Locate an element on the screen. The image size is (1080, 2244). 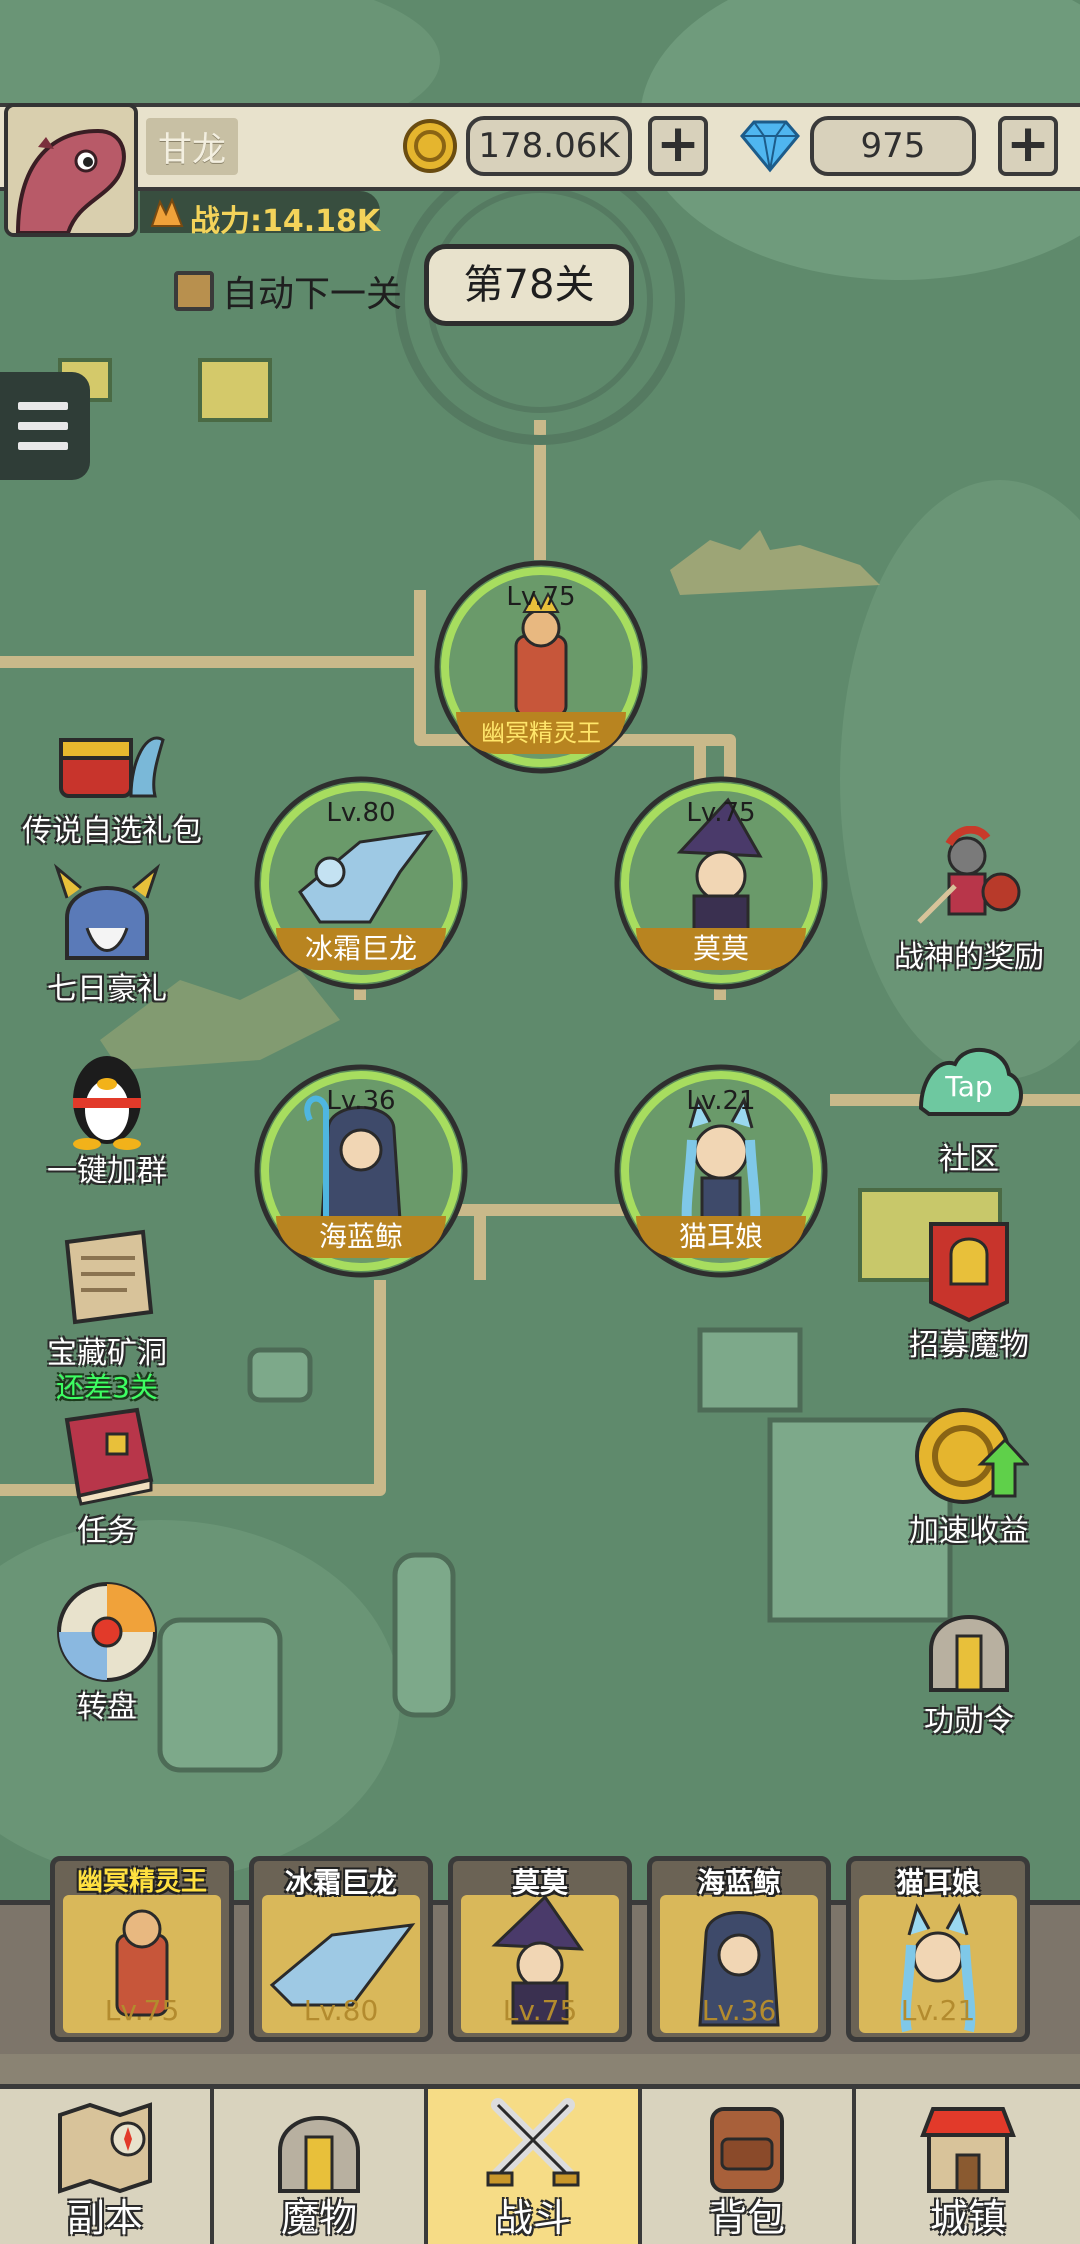
diamond-amount: 975 is located at coordinates (893, 146).